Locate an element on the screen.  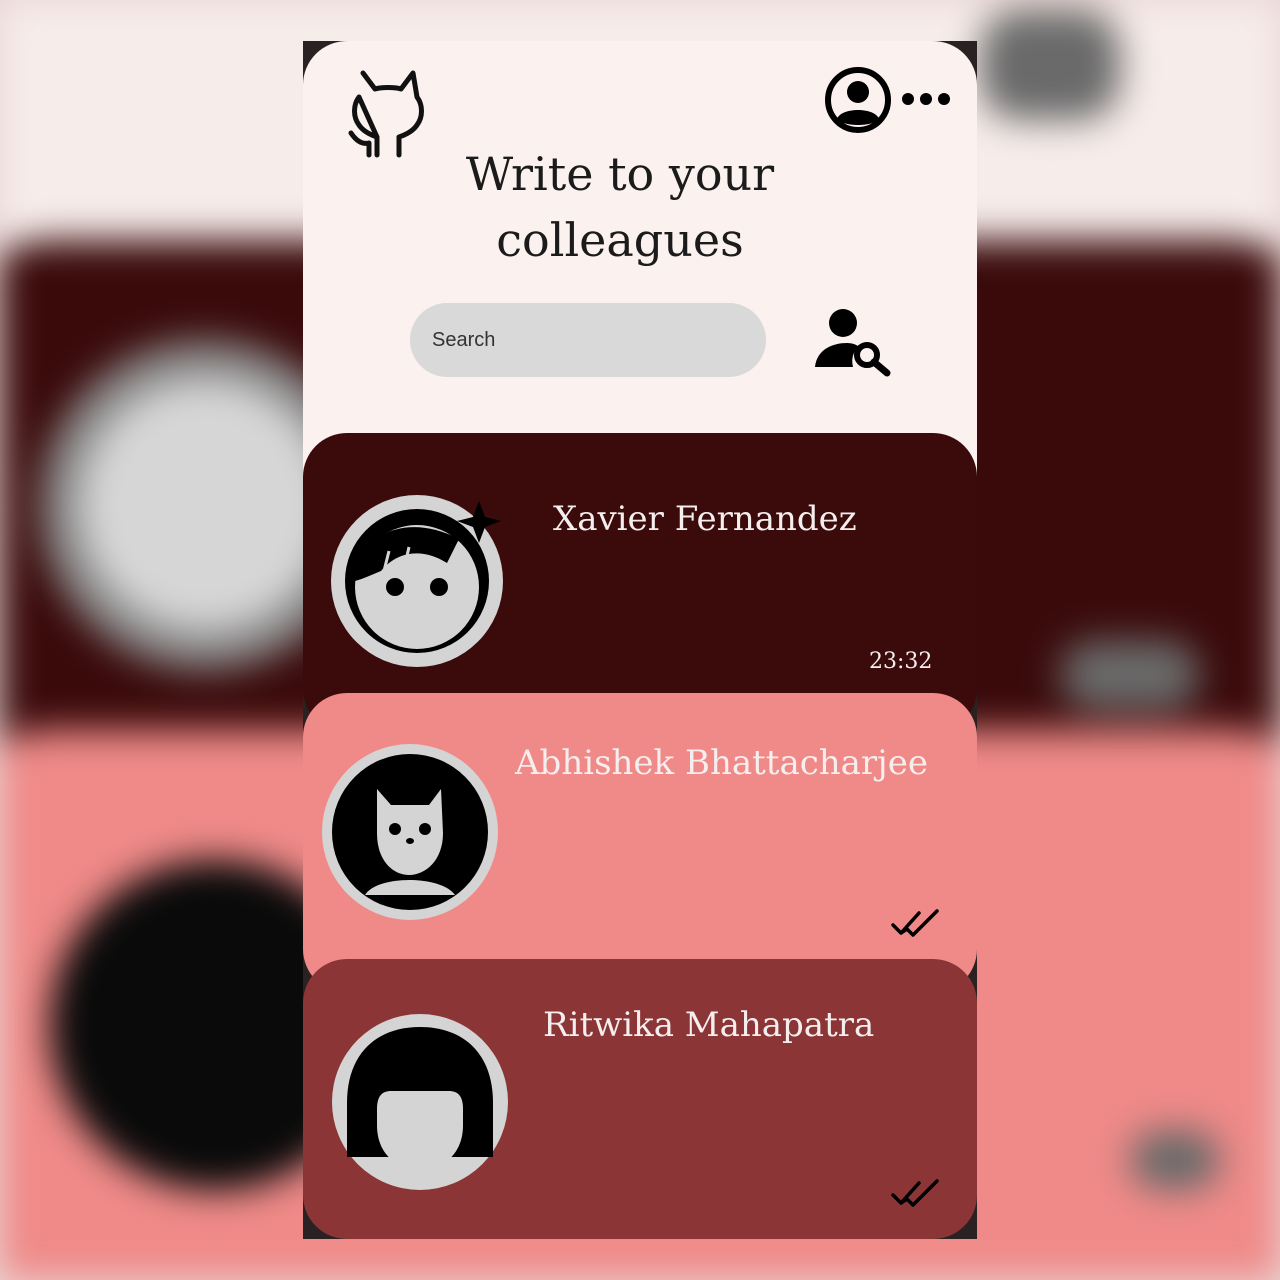
user-search-icon is located at coordinates (853, 341).